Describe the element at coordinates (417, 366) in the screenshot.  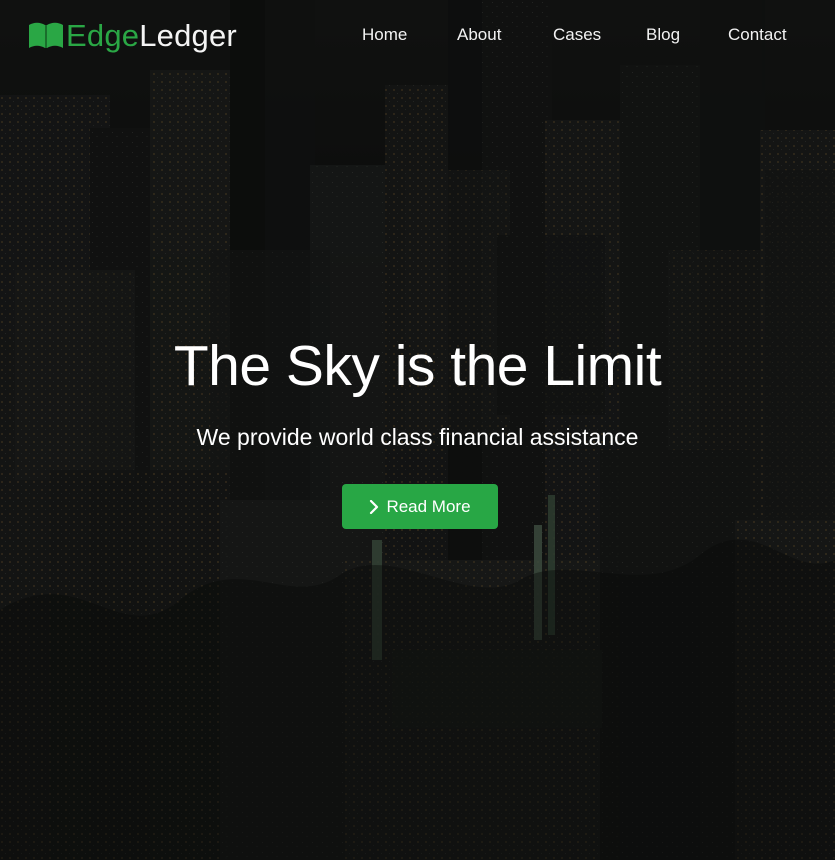
I see `hero-title: The Sky is the Limit` at that location.